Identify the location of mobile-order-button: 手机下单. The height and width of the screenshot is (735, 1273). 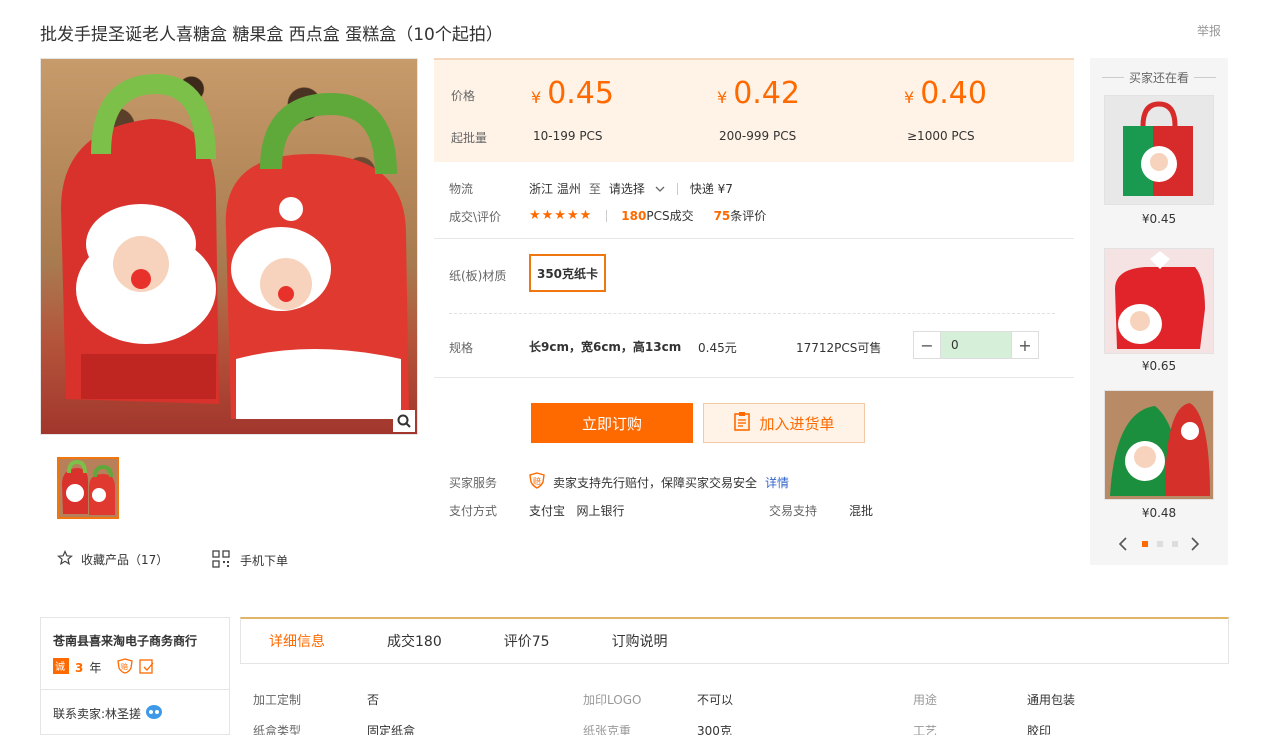
(250, 560).